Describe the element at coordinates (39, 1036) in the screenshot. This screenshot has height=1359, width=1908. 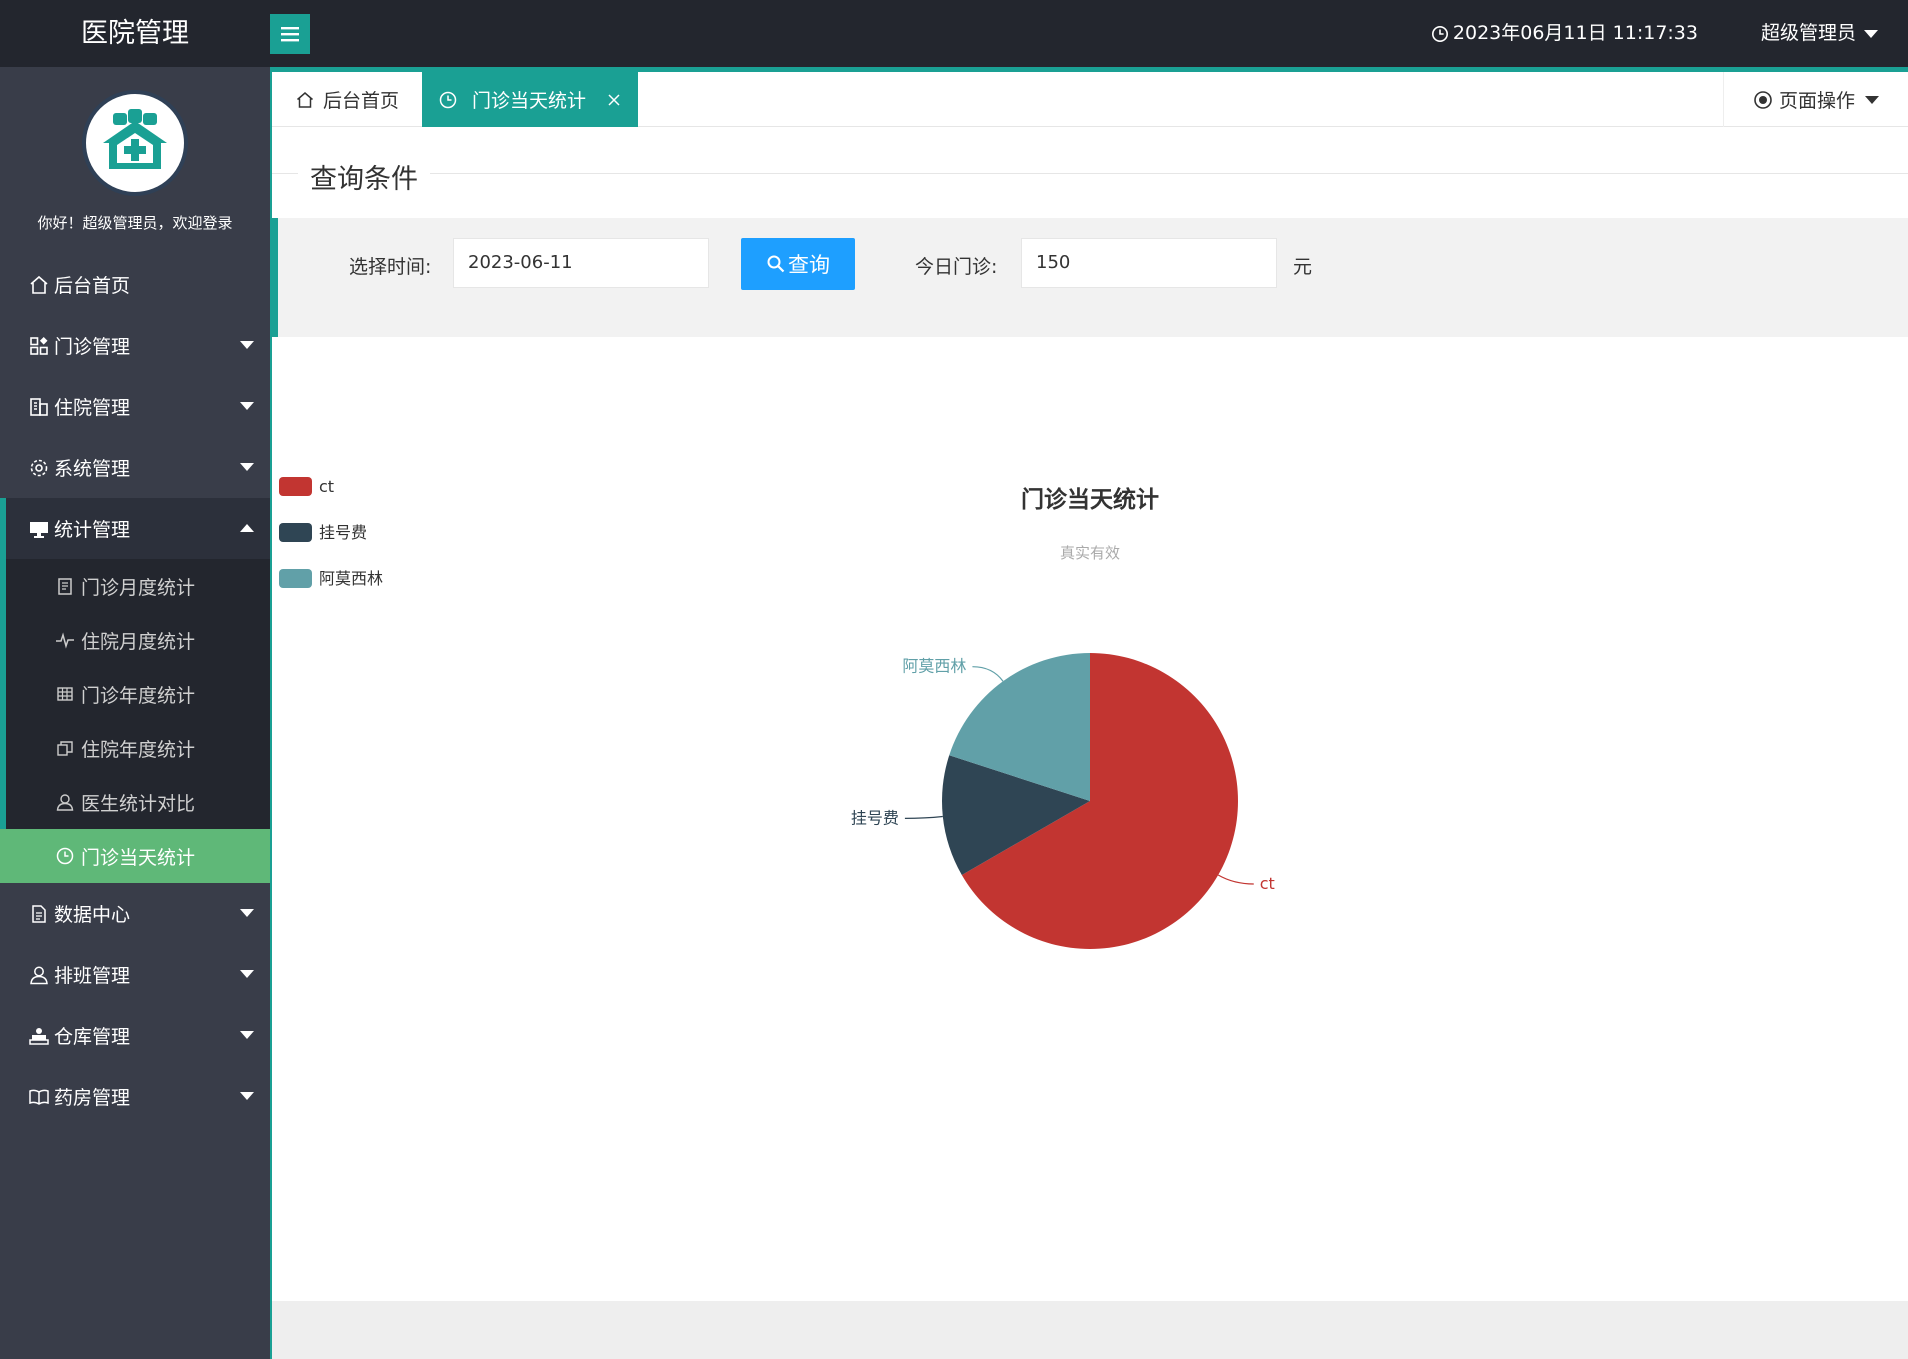
I see `warehouse-icon` at that location.